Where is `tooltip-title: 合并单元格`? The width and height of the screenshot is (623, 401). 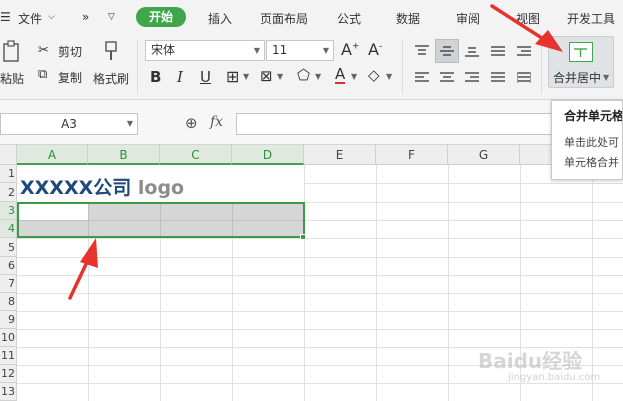 tooltip-title: 合并单元格 is located at coordinates (593, 116).